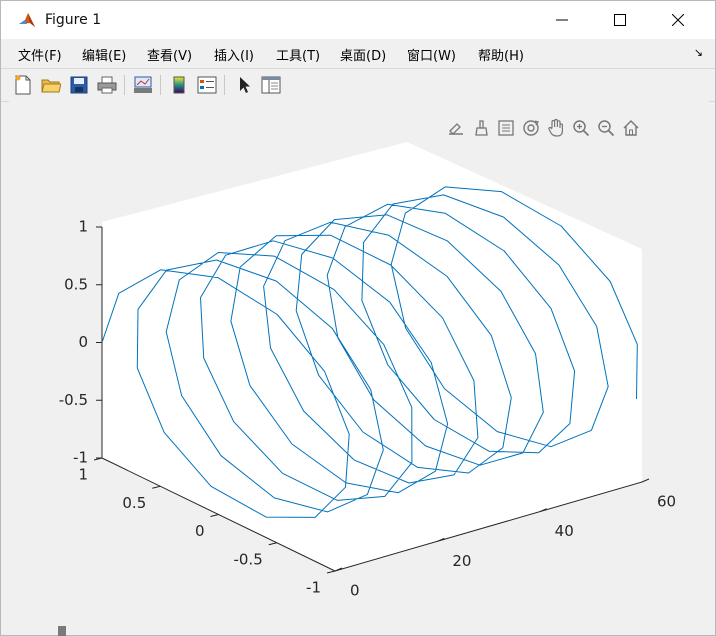 The width and height of the screenshot is (716, 636). Describe the element at coordinates (531, 128) in the screenshot. I see `rotate-3d-icon` at that location.